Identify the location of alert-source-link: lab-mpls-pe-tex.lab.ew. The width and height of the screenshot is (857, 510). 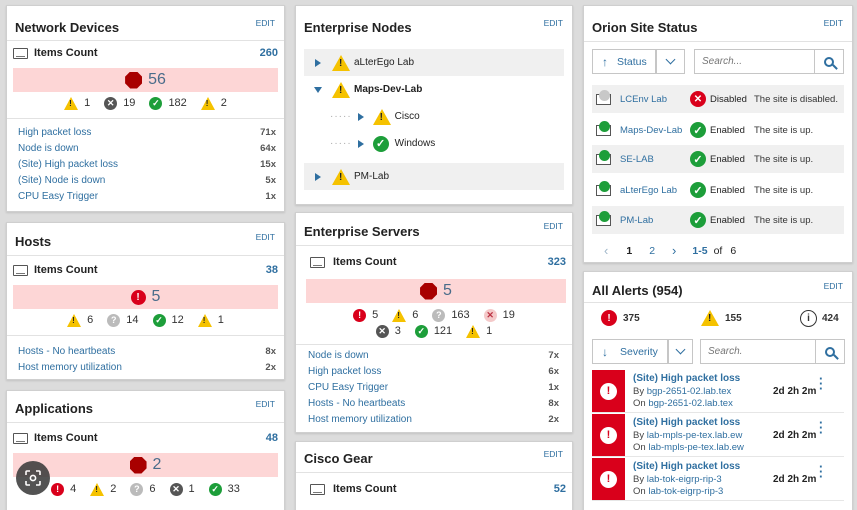
(695, 435).